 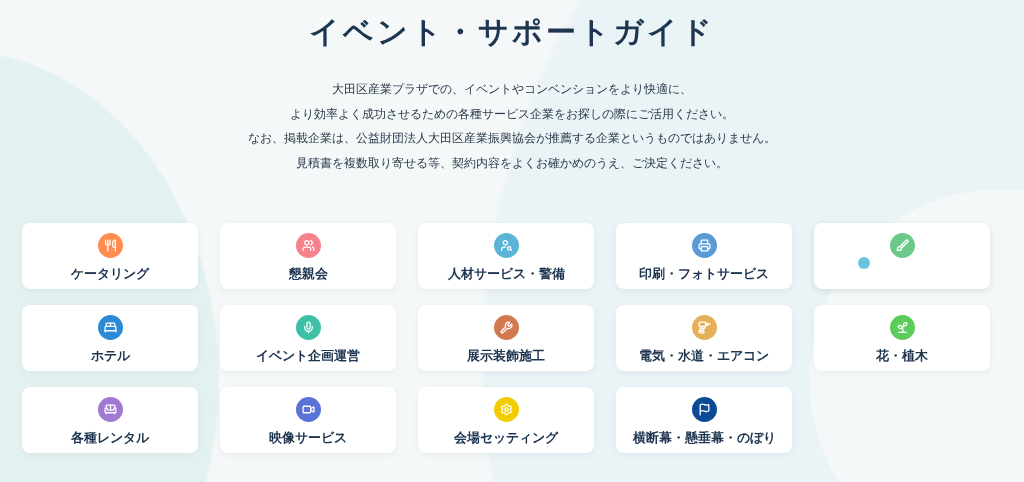 What do you see at coordinates (704, 274) in the screenshot?
I see `category-label: 印刷・フォトサービス` at bounding box center [704, 274].